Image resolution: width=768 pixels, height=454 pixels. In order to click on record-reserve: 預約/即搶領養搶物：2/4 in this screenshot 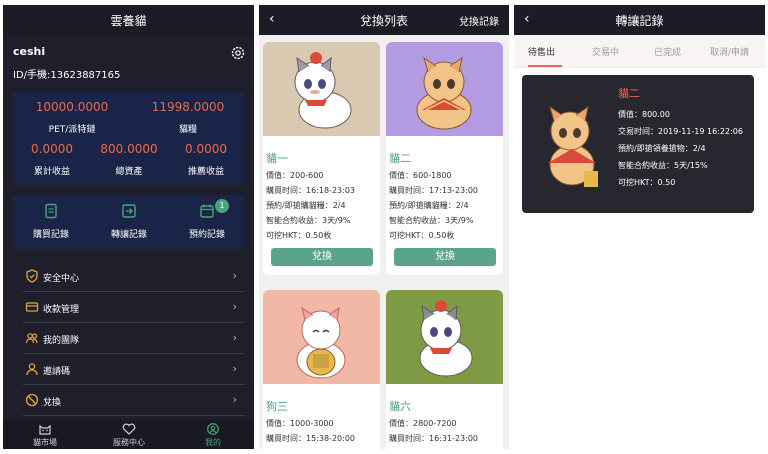, I will do `click(662, 148)`.